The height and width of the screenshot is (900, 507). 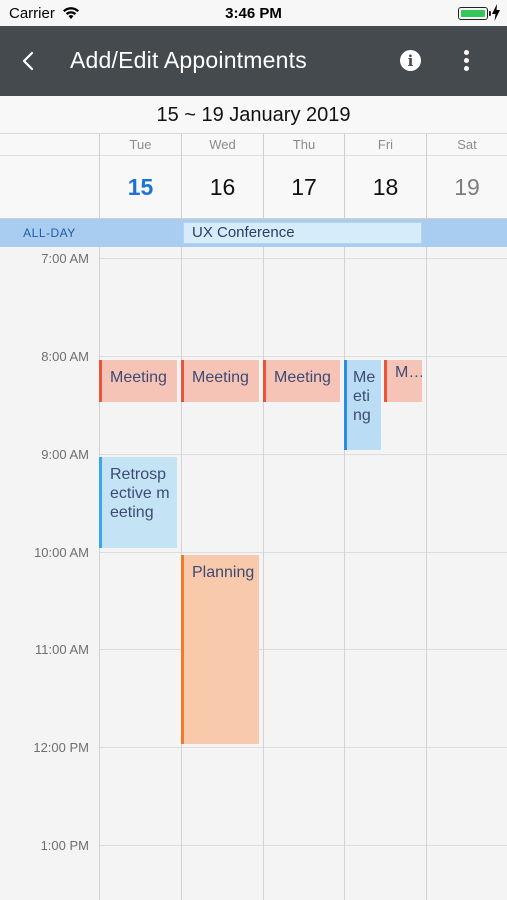 What do you see at coordinates (49, 233) in the screenshot?
I see `all-day-label: ALL-DAY` at bounding box center [49, 233].